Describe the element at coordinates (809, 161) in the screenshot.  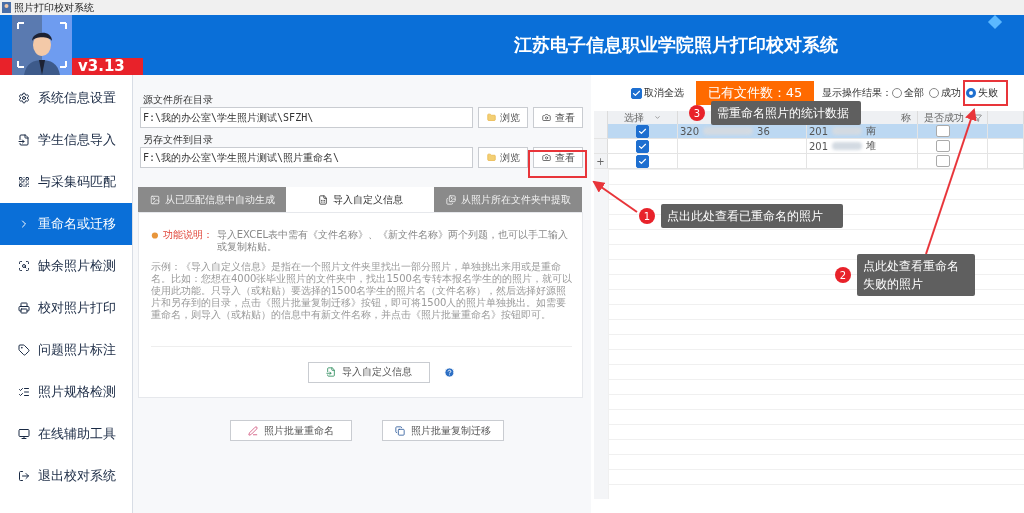
I see `table-row: +` at that location.